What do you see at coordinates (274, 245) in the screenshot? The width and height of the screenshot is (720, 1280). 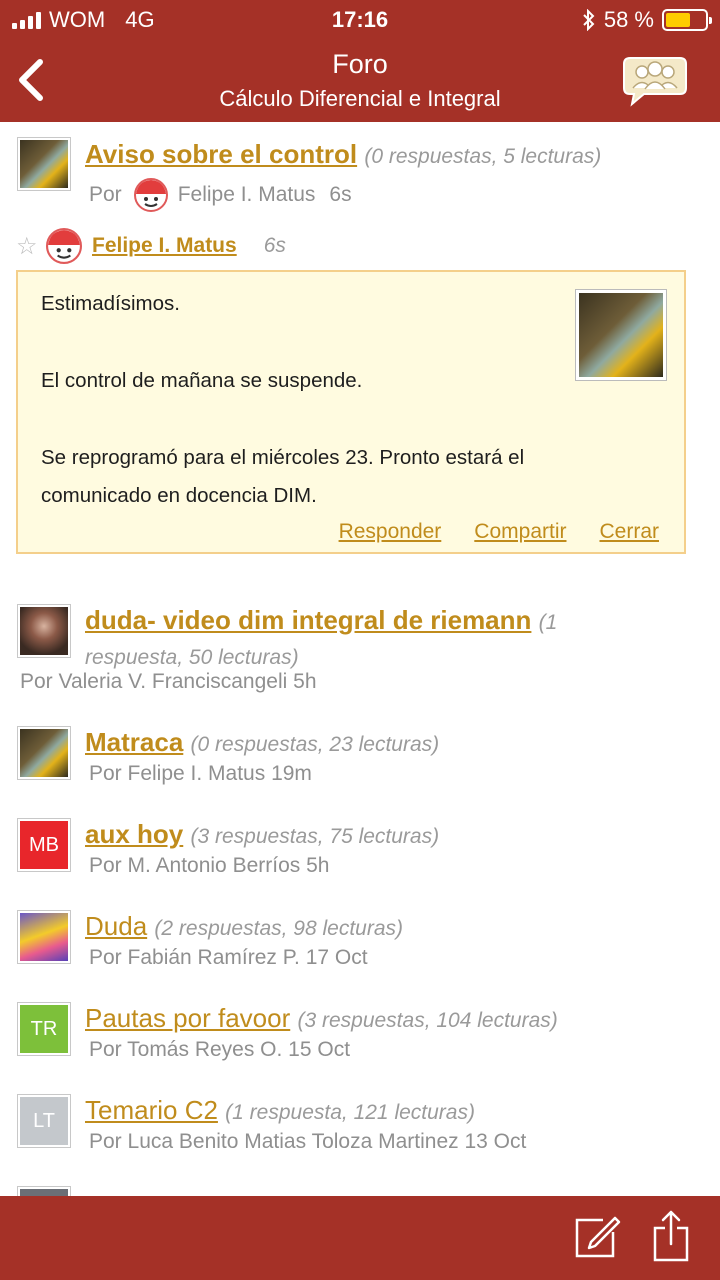 I see `message-age: 6s` at bounding box center [274, 245].